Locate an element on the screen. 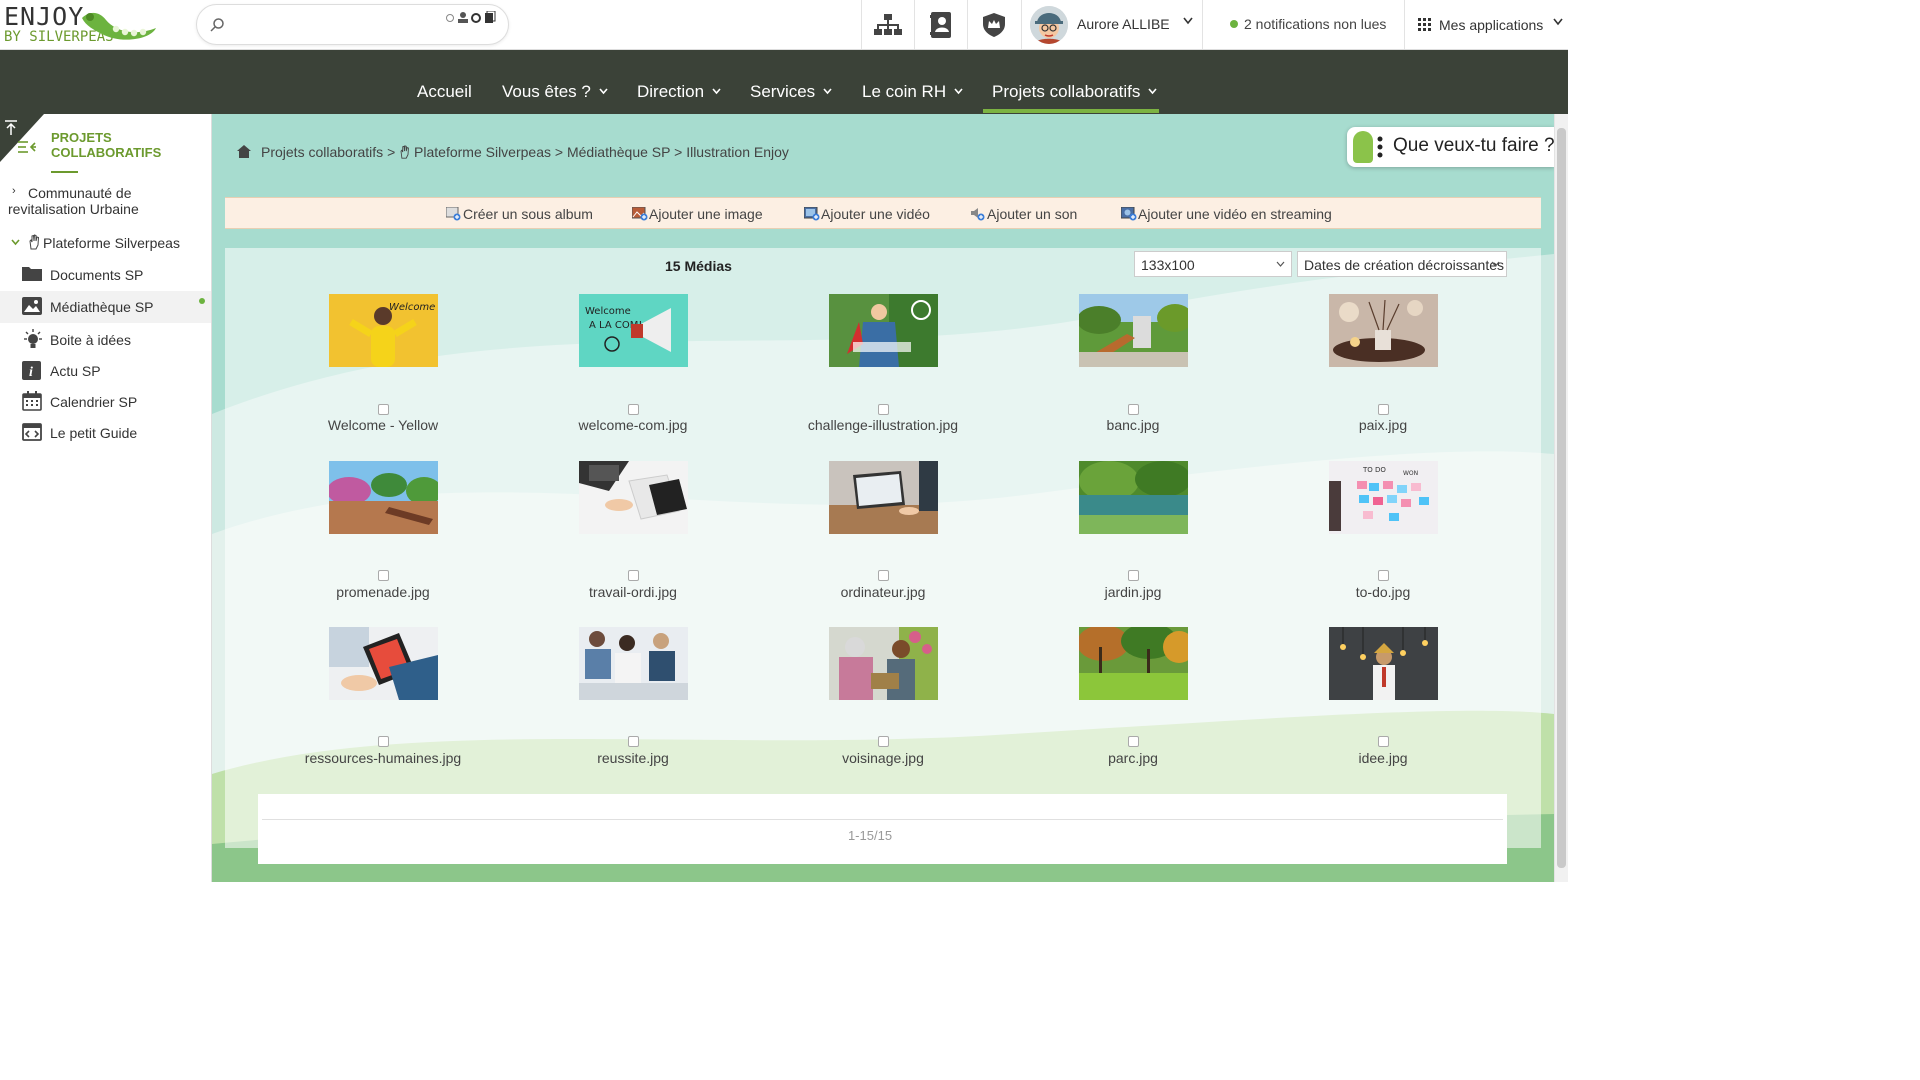 The height and width of the screenshot is (1080, 1920). search-scope-icons is located at coordinates (471, 17).